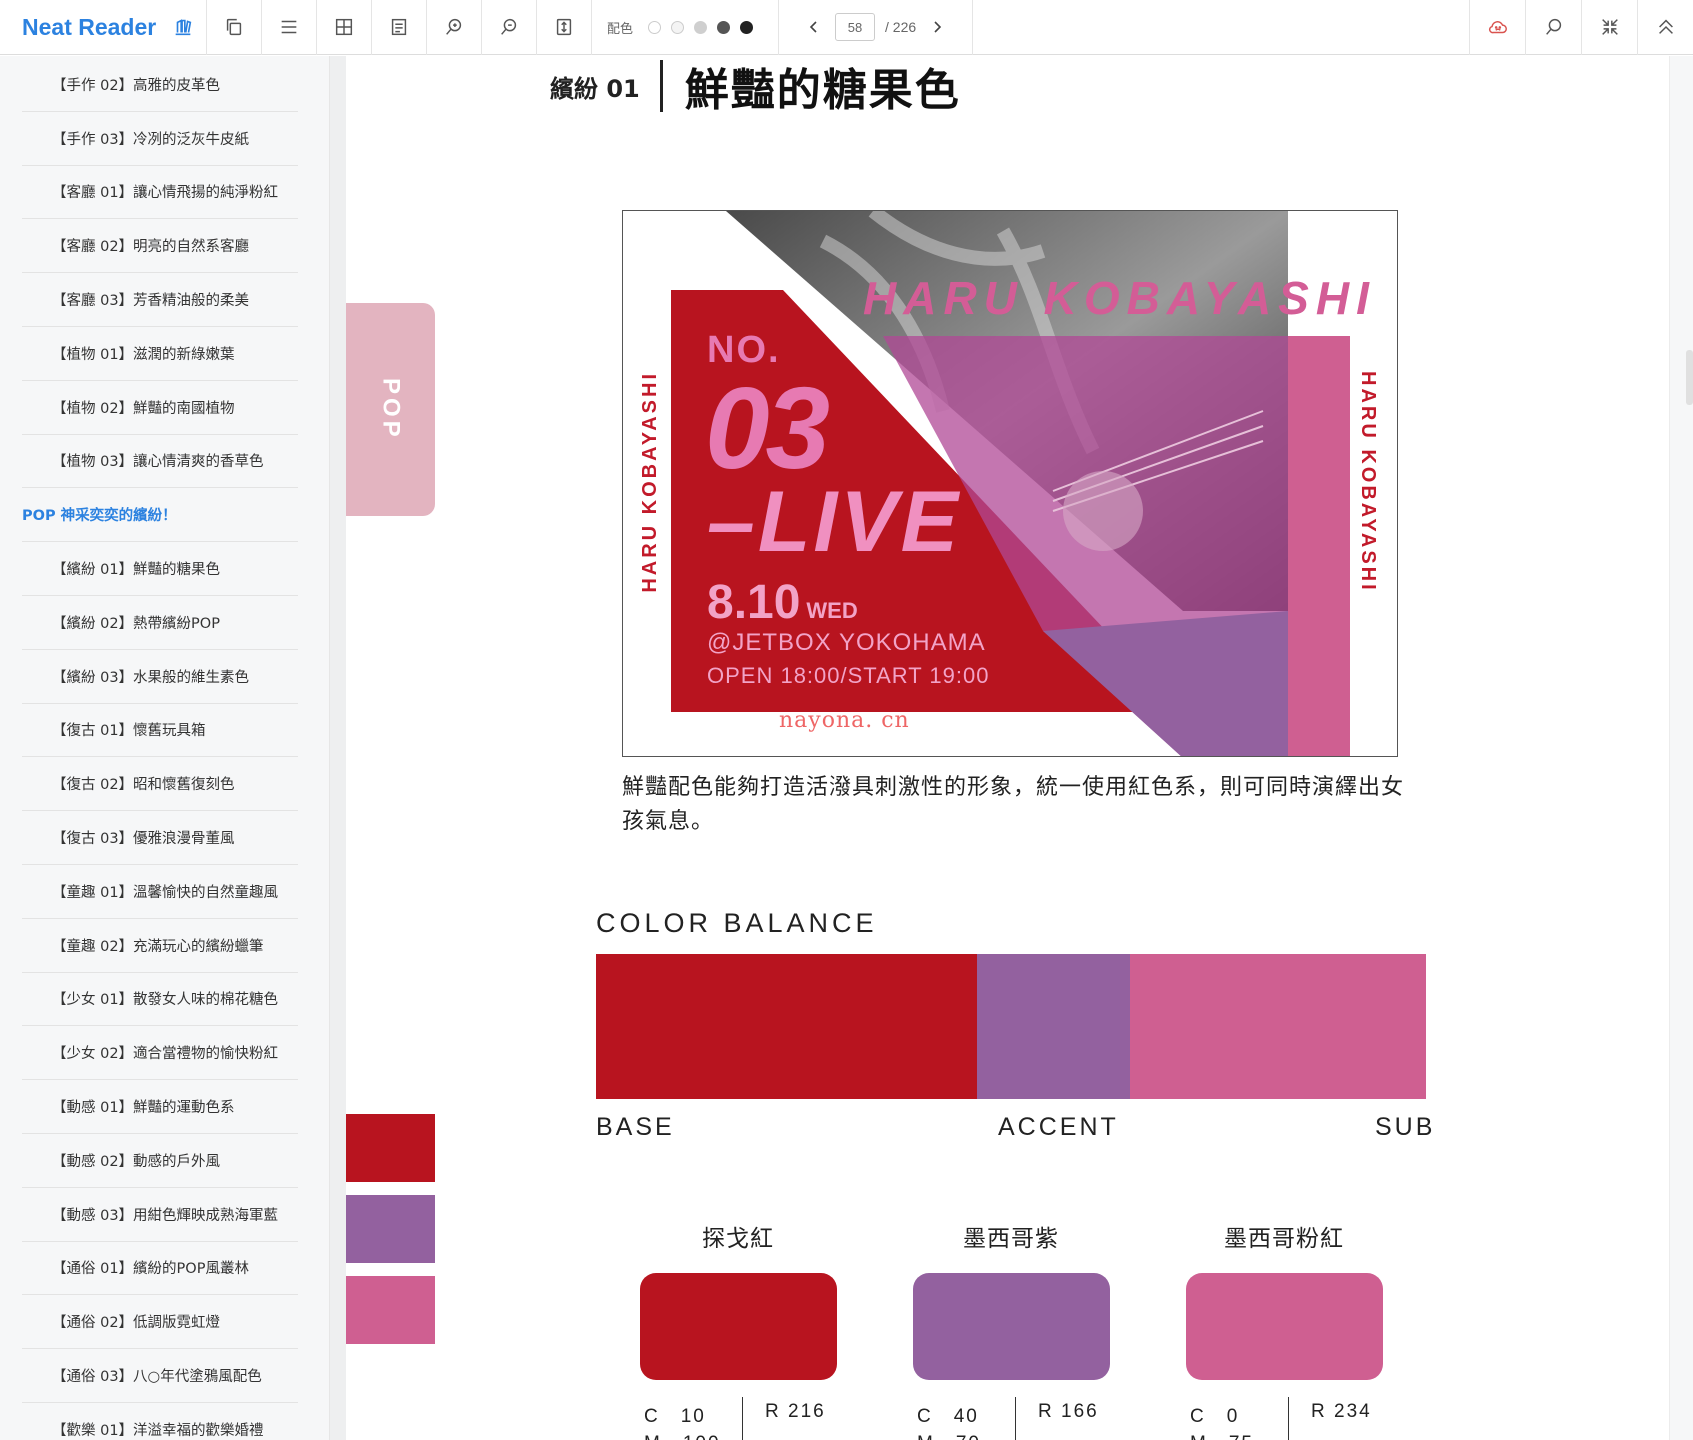  I want to click on toc-item: 【客廳 01】讓心情飛揚的純淨粉紅, so click(160, 193).